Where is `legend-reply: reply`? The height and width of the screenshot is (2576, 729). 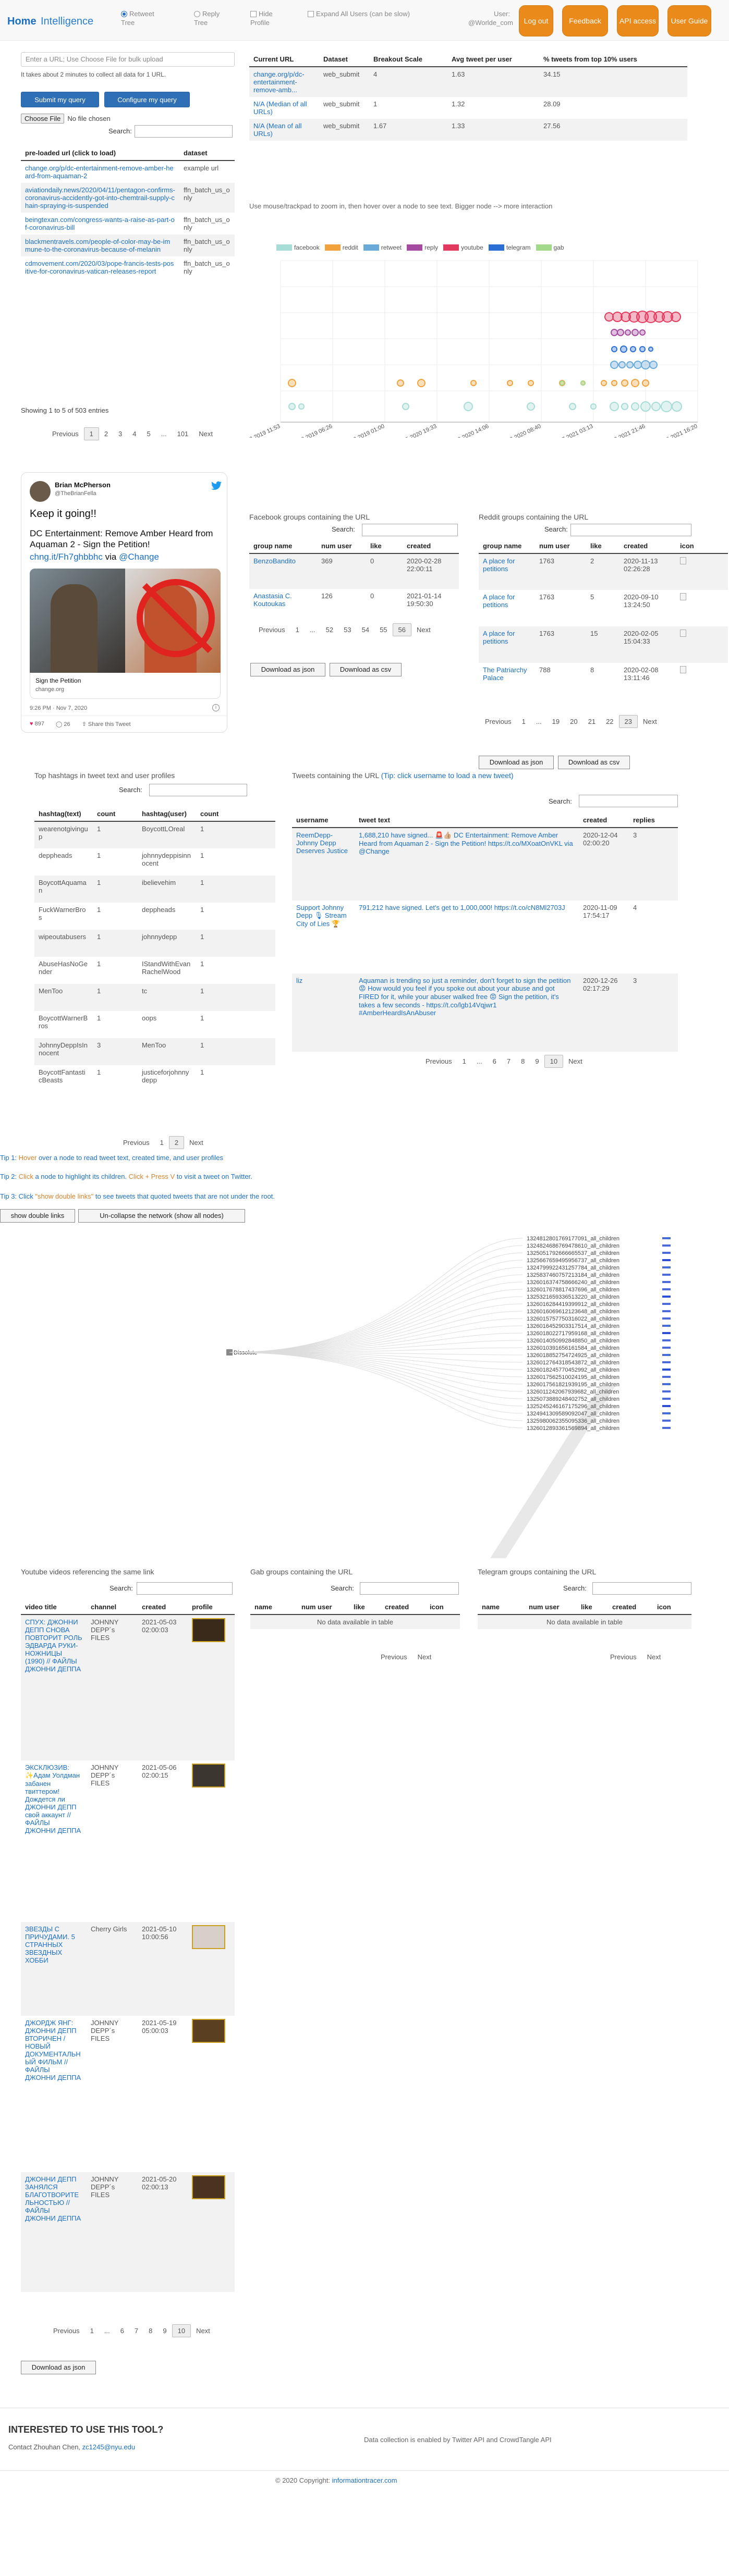 legend-reply: reply is located at coordinates (422, 247).